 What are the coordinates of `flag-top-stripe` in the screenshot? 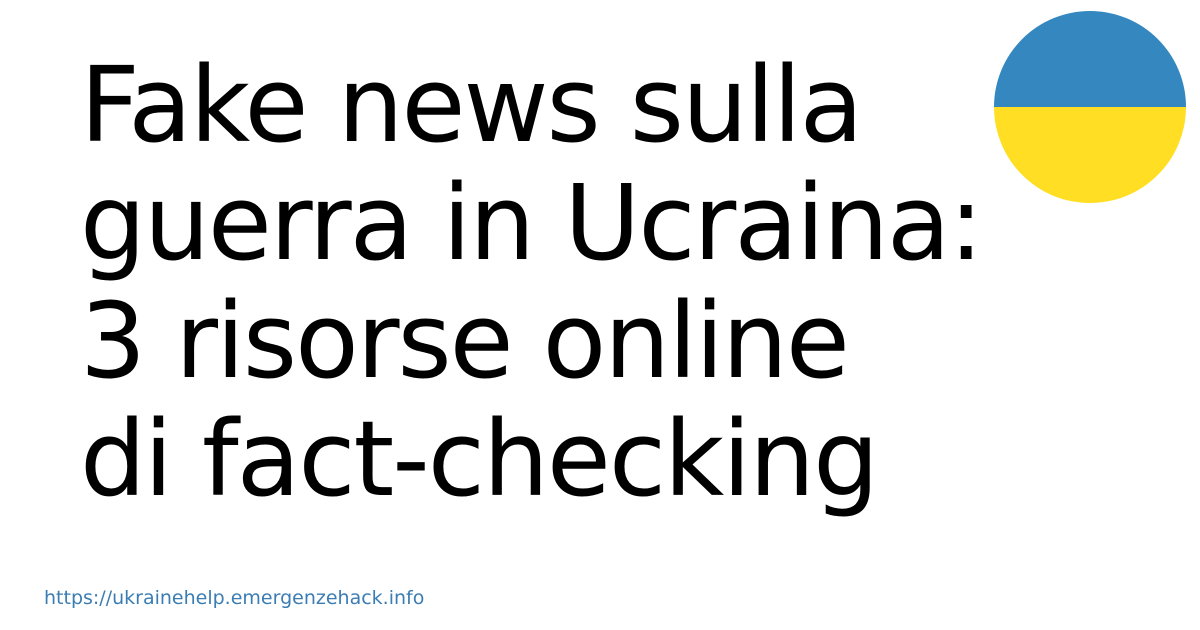 It's located at (1090, 59).